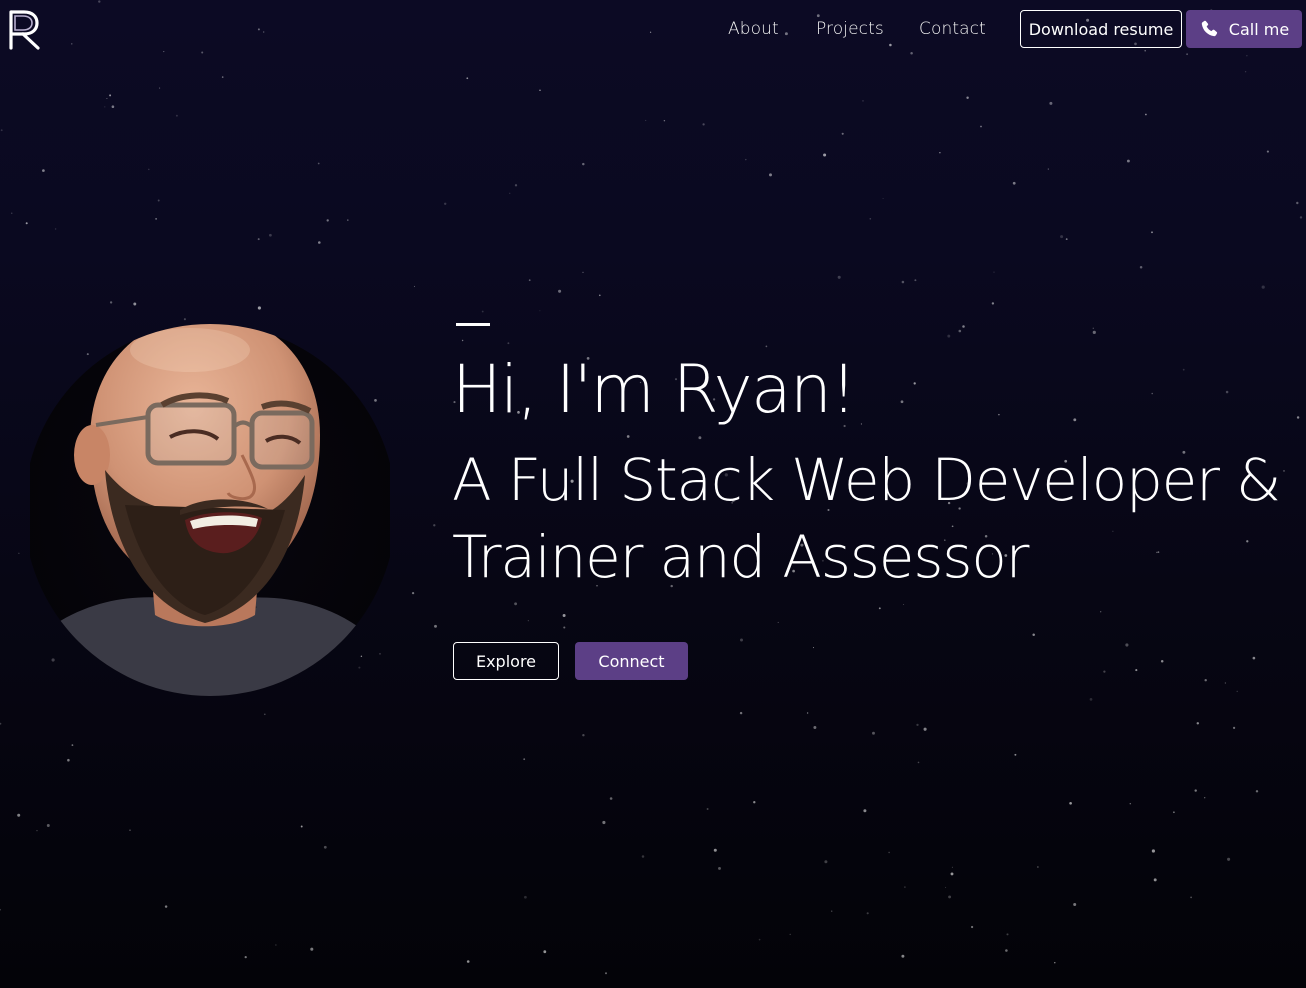 This screenshot has height=988, width=1306. Describe the element at coordinates (753, 29) in the screenshot. I see `nav-link-about: About` at that location.